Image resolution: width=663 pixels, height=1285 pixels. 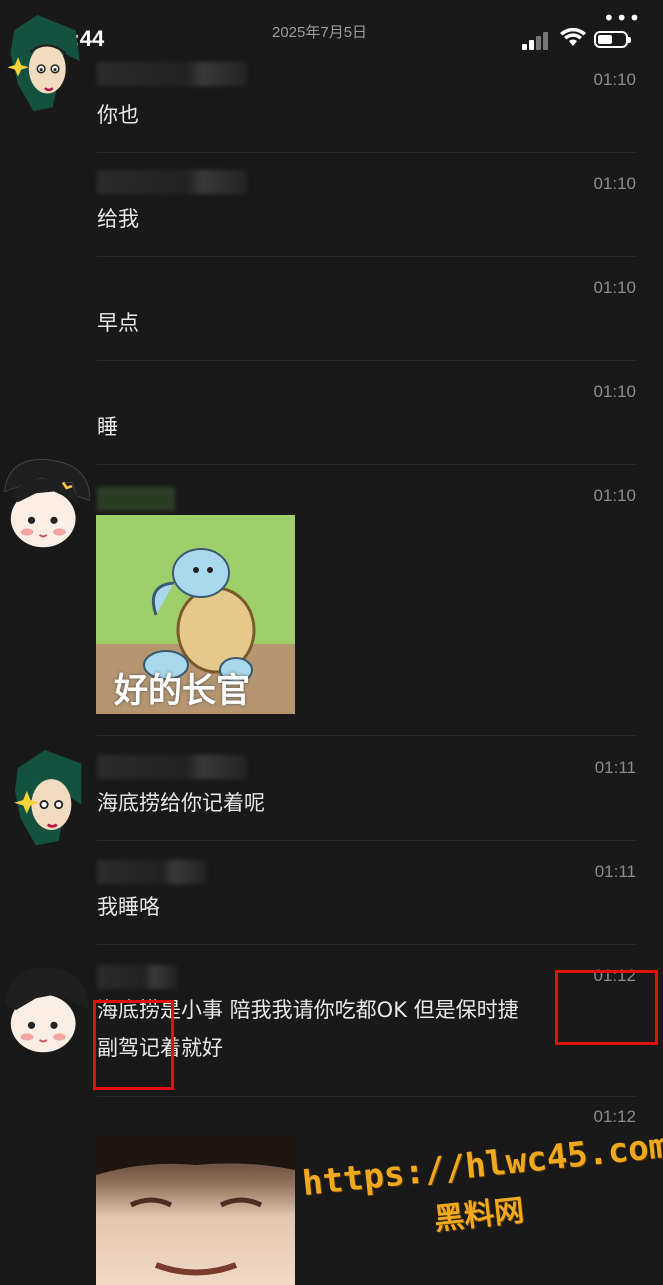 What do you see at coordinates (107, 427) in the screenshot?
I see `message-text: 睡` at bounding box center [107, 427].